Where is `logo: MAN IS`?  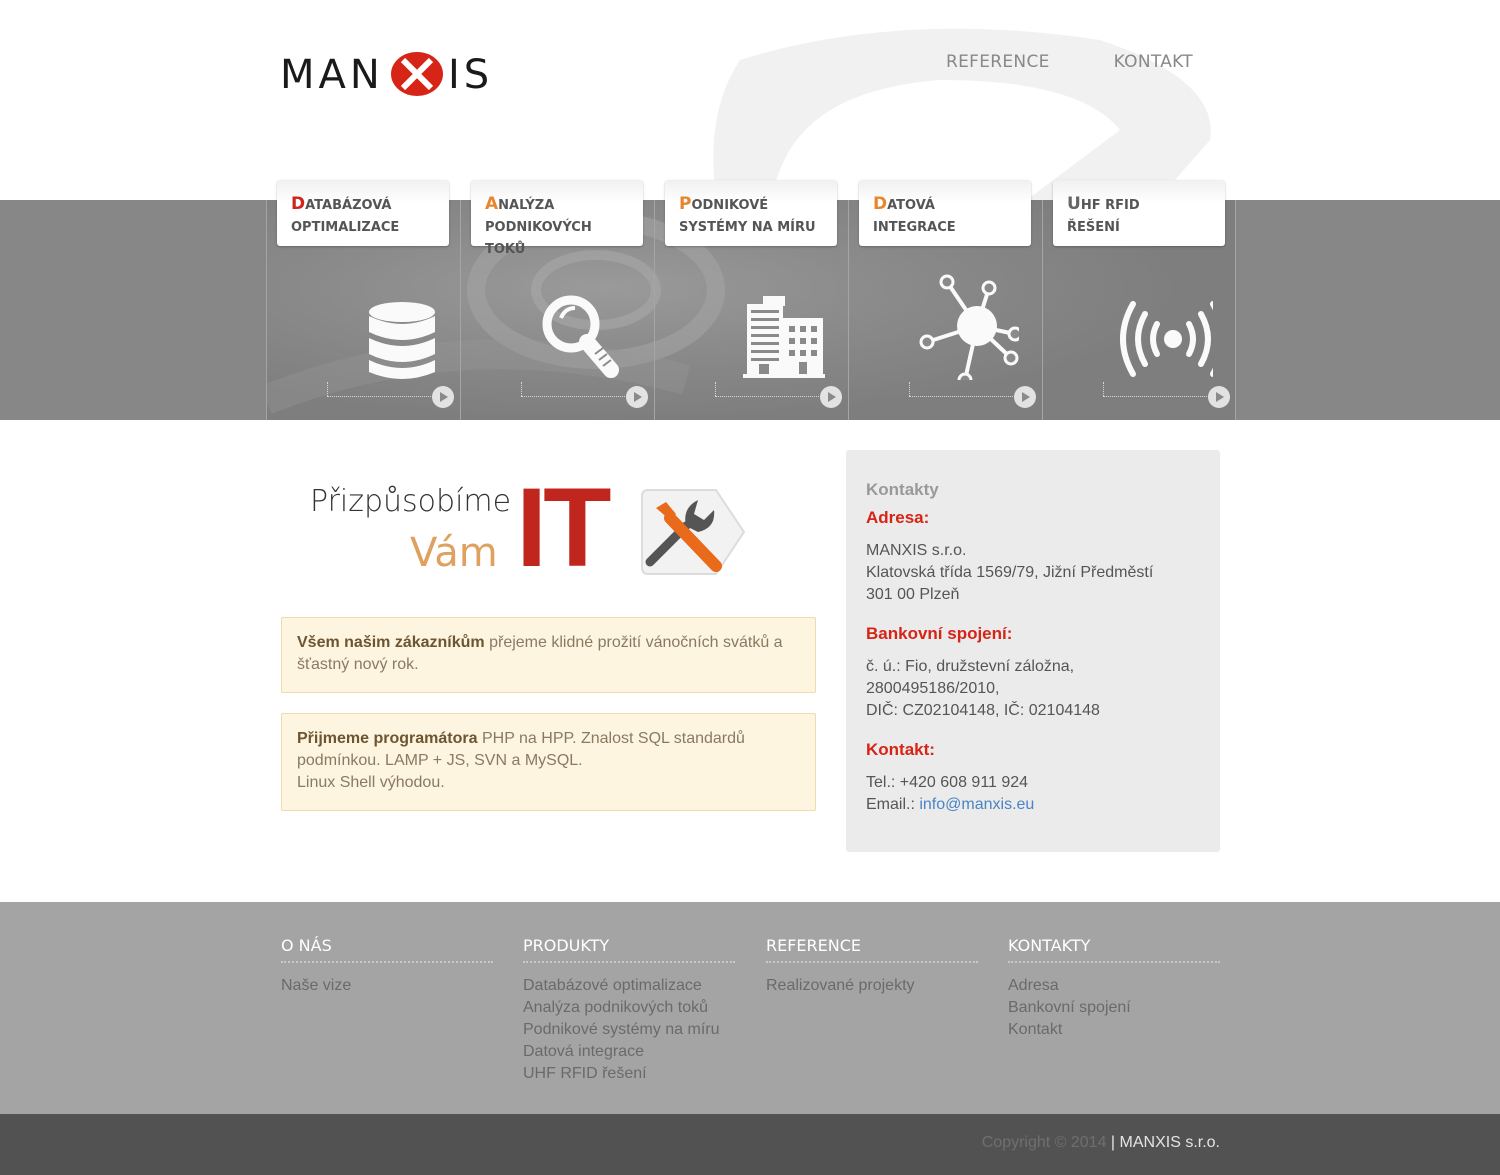
logo: MAN IS is located at coordinates (395, 74).